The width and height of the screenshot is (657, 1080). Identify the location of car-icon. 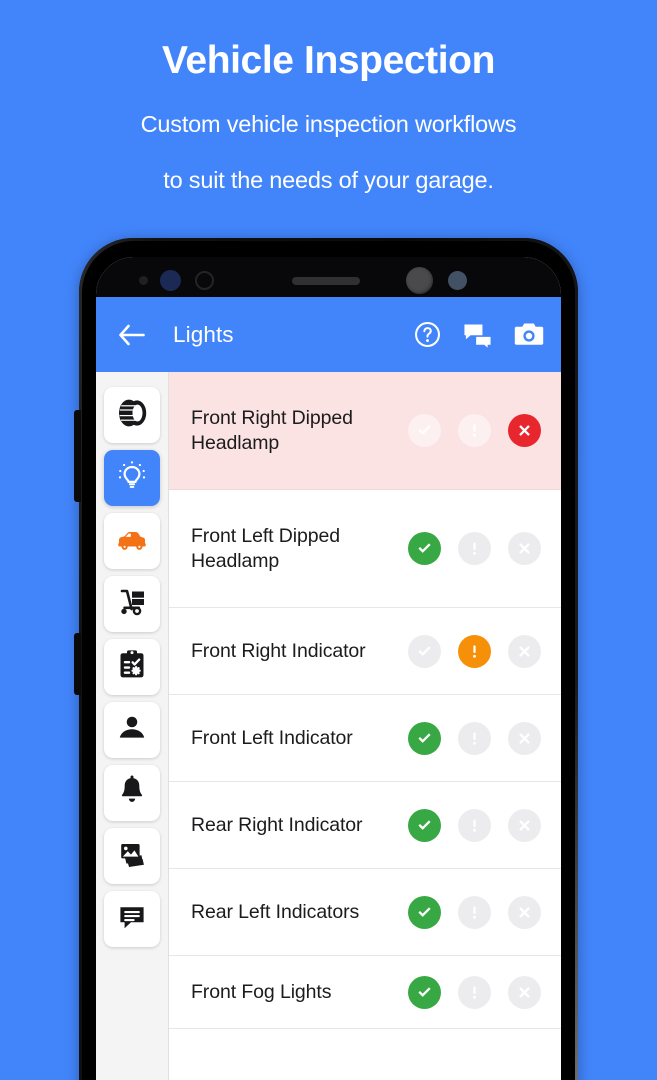
(132, 541).